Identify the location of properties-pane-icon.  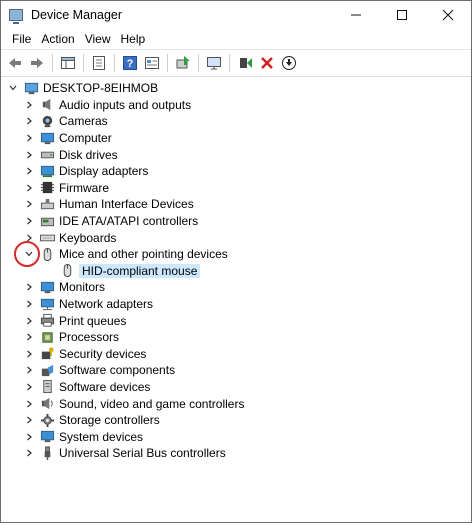
(68, 63).